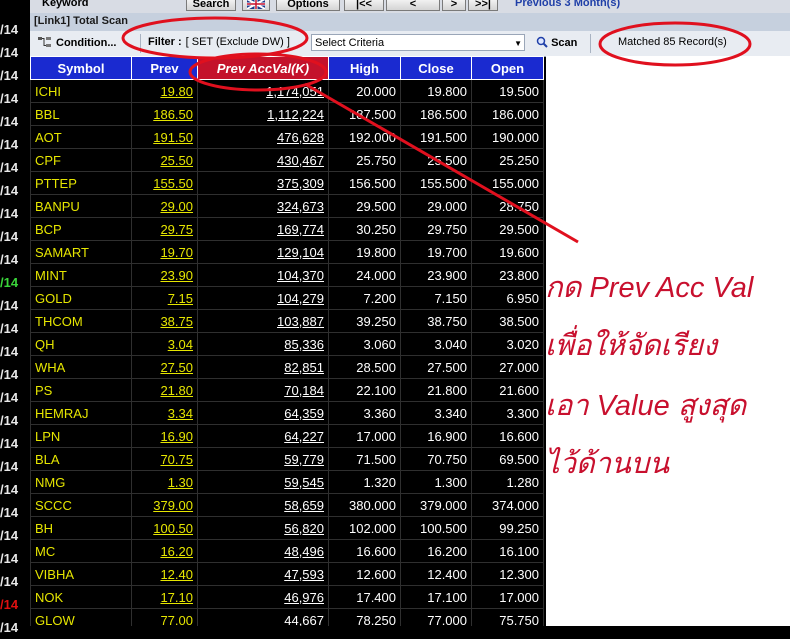 The image size is (790, 639). I want to click on flag-icon, so click(256, 5).